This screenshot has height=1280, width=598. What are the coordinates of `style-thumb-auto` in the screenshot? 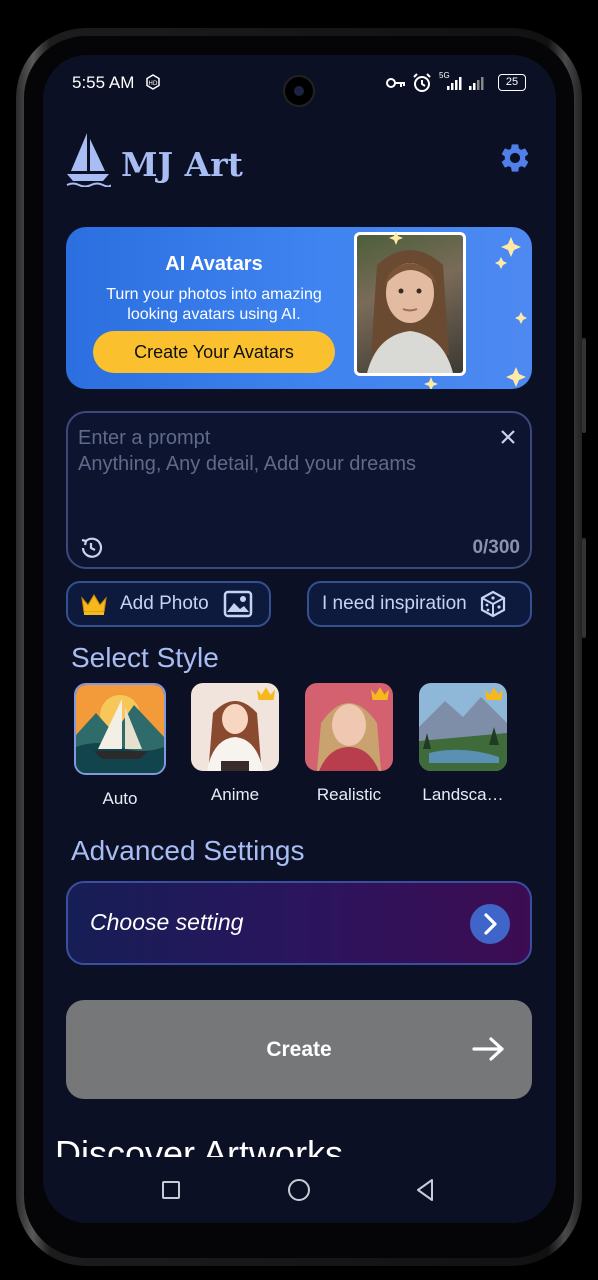 It's located at (120, 729).